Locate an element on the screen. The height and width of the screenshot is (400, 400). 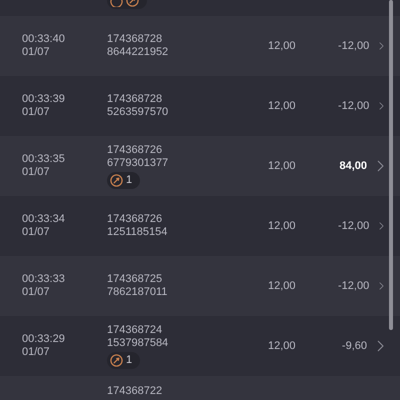
ticket-id: 7862187011 is located at coordinates (137, 292).